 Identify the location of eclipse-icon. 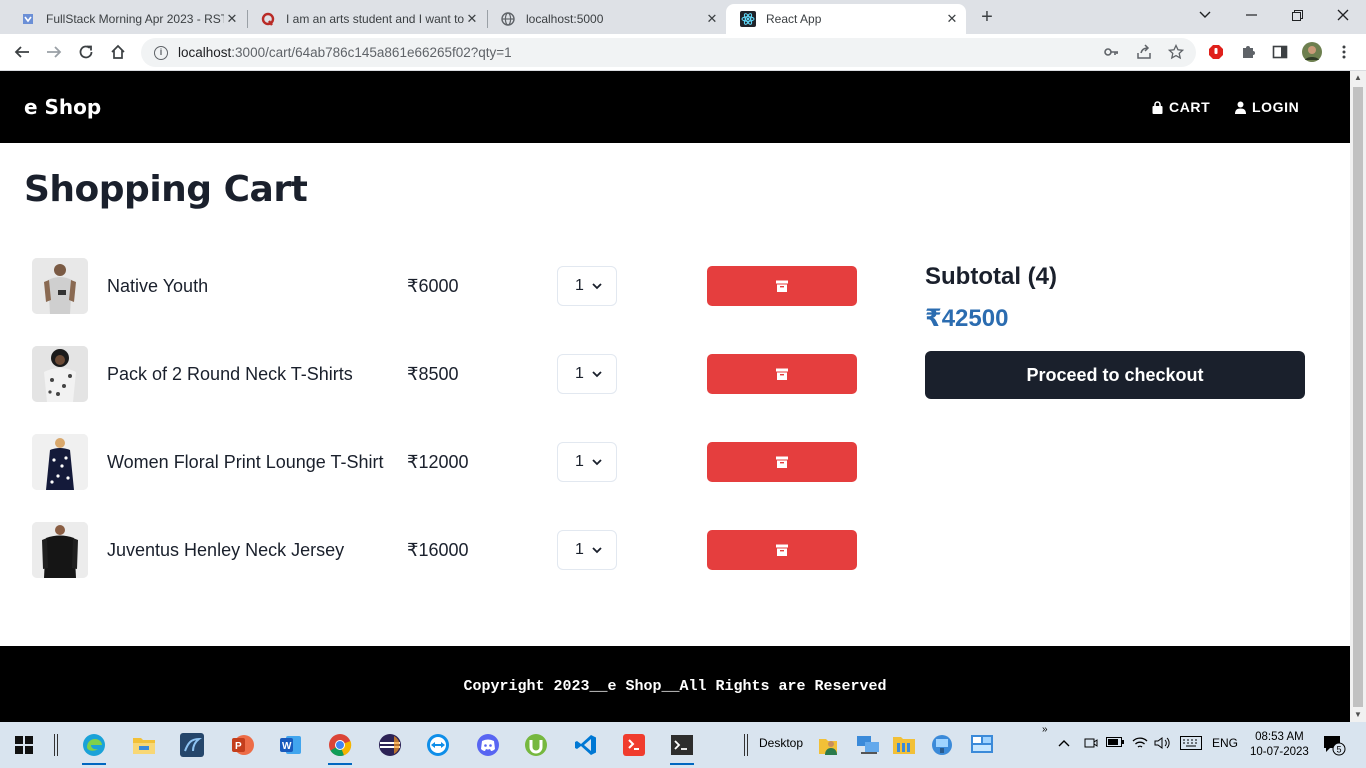
(390, 745).